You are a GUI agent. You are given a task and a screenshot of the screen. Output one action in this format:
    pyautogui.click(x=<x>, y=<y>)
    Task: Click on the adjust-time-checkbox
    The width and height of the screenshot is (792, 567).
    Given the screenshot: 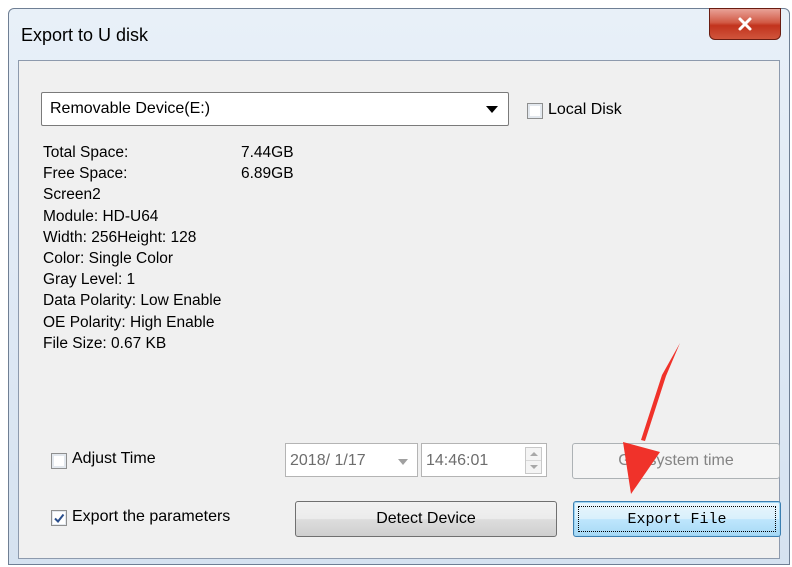 What is the action you would take?
    pyautogui.click(x=59, y=461)
    